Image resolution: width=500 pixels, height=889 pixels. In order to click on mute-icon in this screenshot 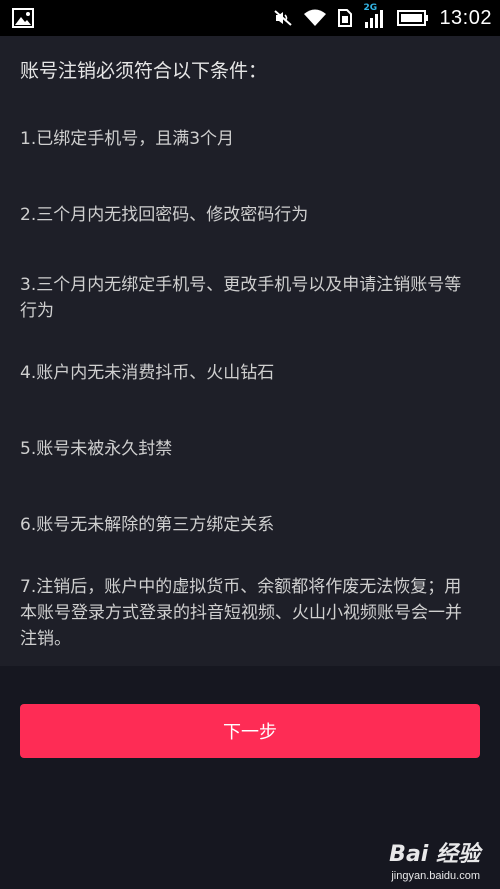, I will do `click(283, 18)`.